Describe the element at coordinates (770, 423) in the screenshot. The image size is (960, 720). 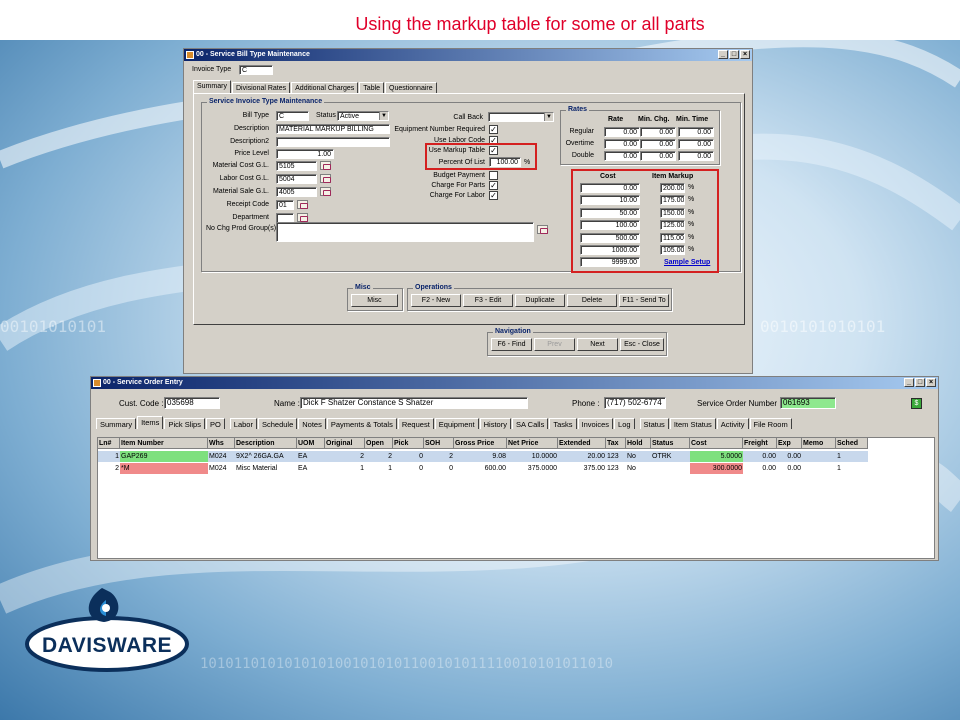
I see `tab-file-room: File Room` at that location.